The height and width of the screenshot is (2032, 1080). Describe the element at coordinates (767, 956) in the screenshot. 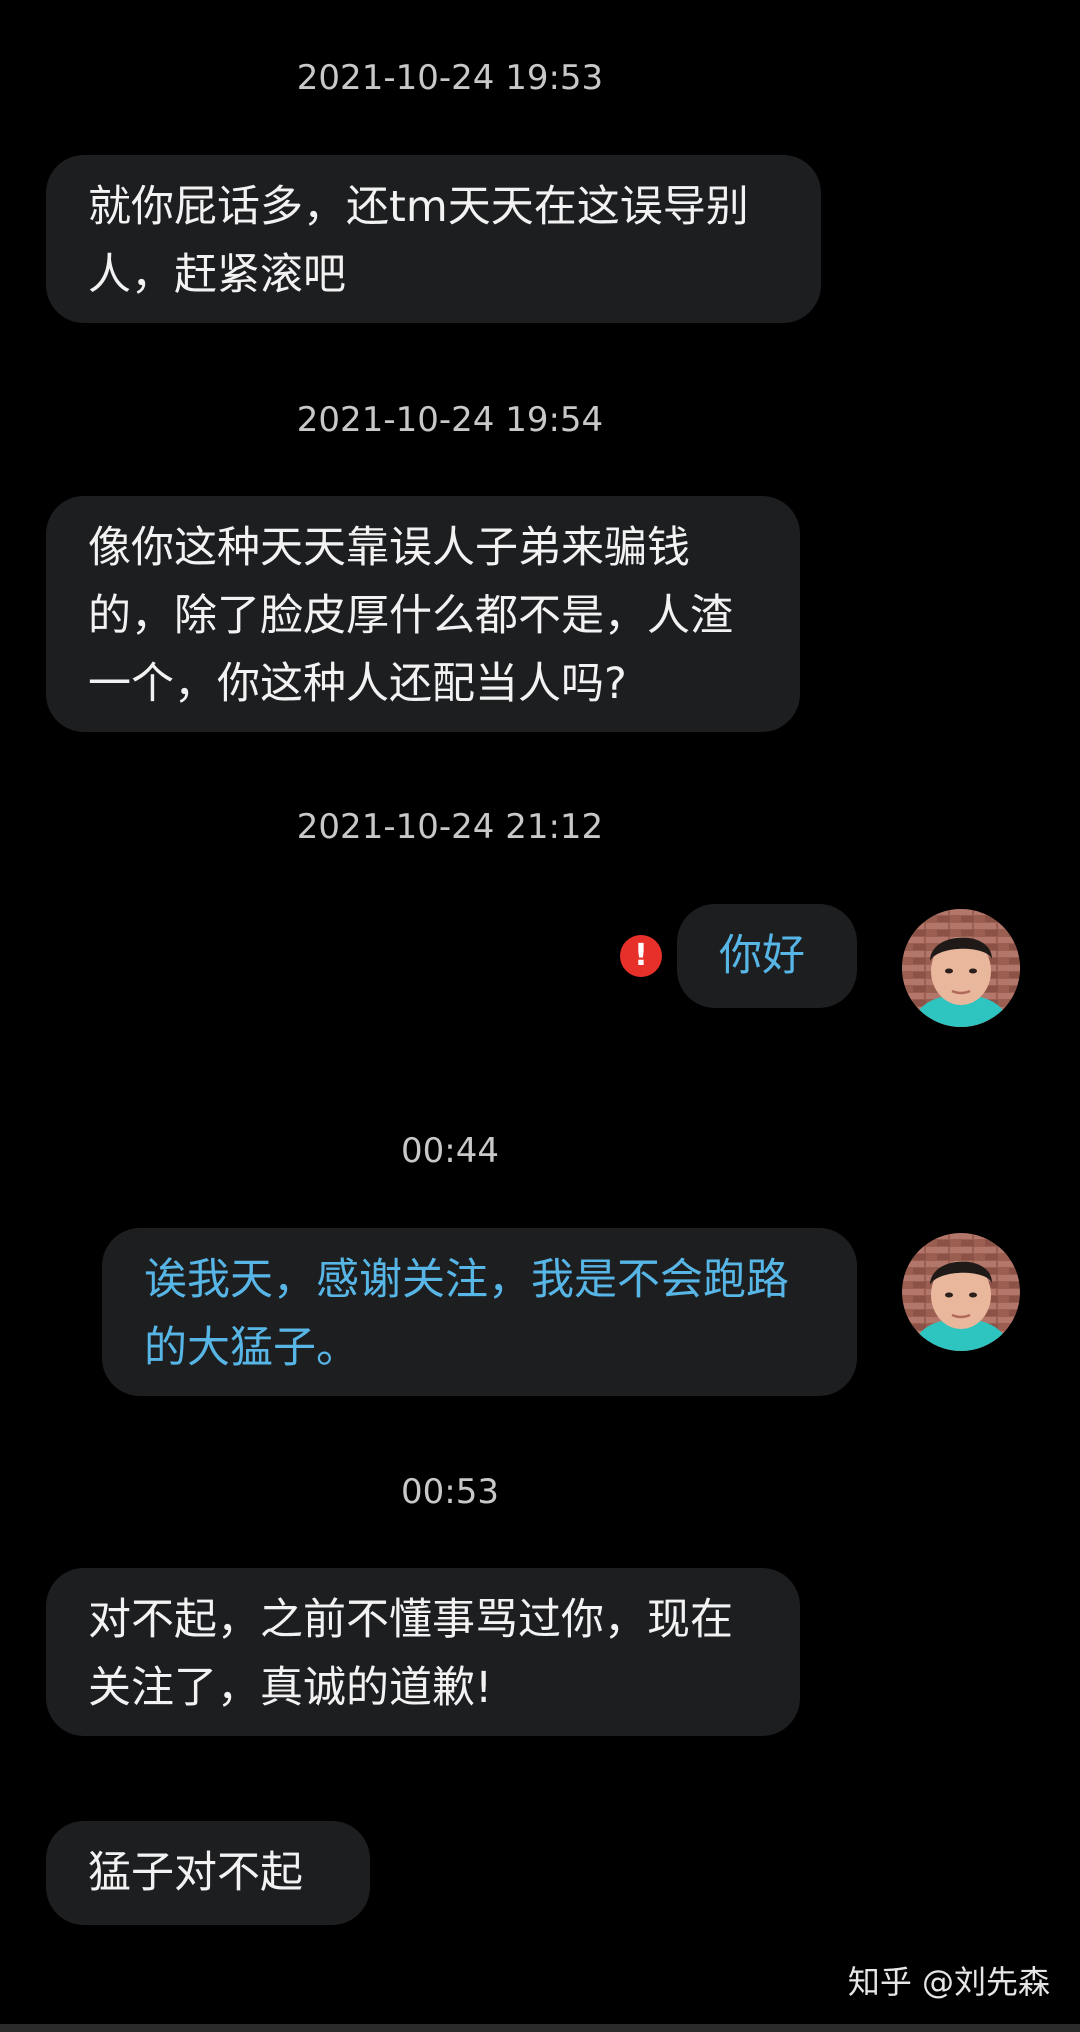

I see `outgoing-message-bubble: 你好` at that location.